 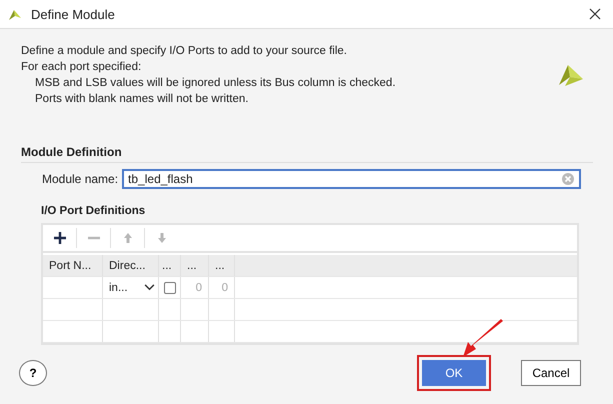 I want to click on annotation-arrow, so click(x=483, y=339).